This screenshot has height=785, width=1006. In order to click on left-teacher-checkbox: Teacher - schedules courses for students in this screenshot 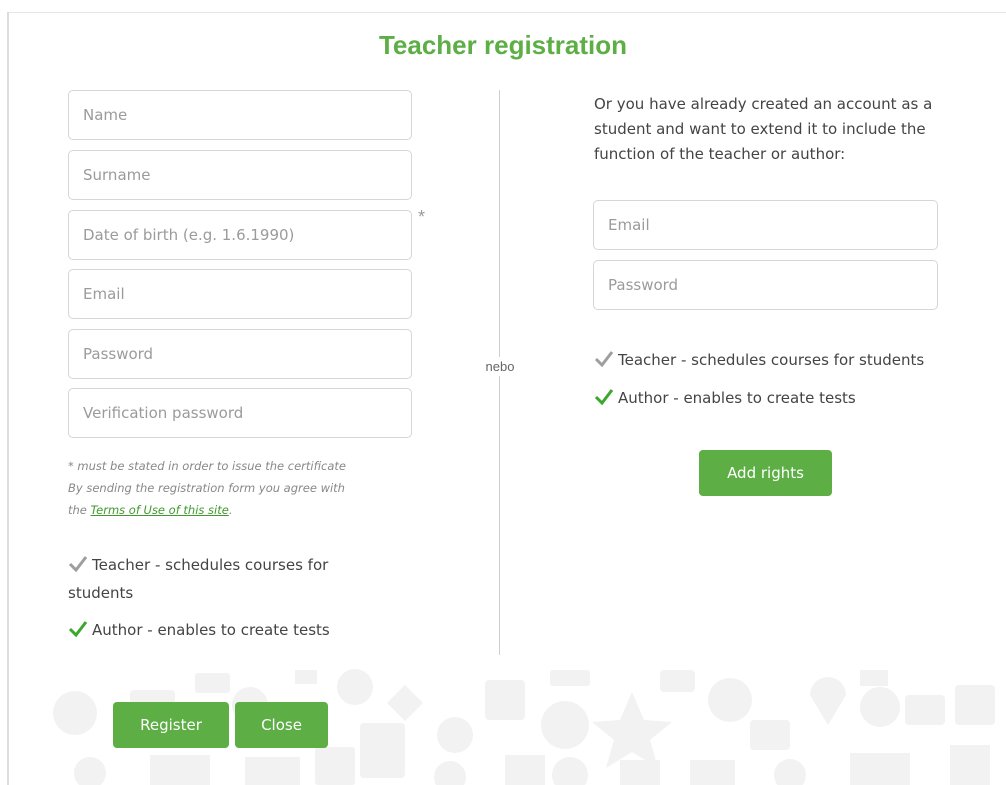, I will do `click(218, 579)`.